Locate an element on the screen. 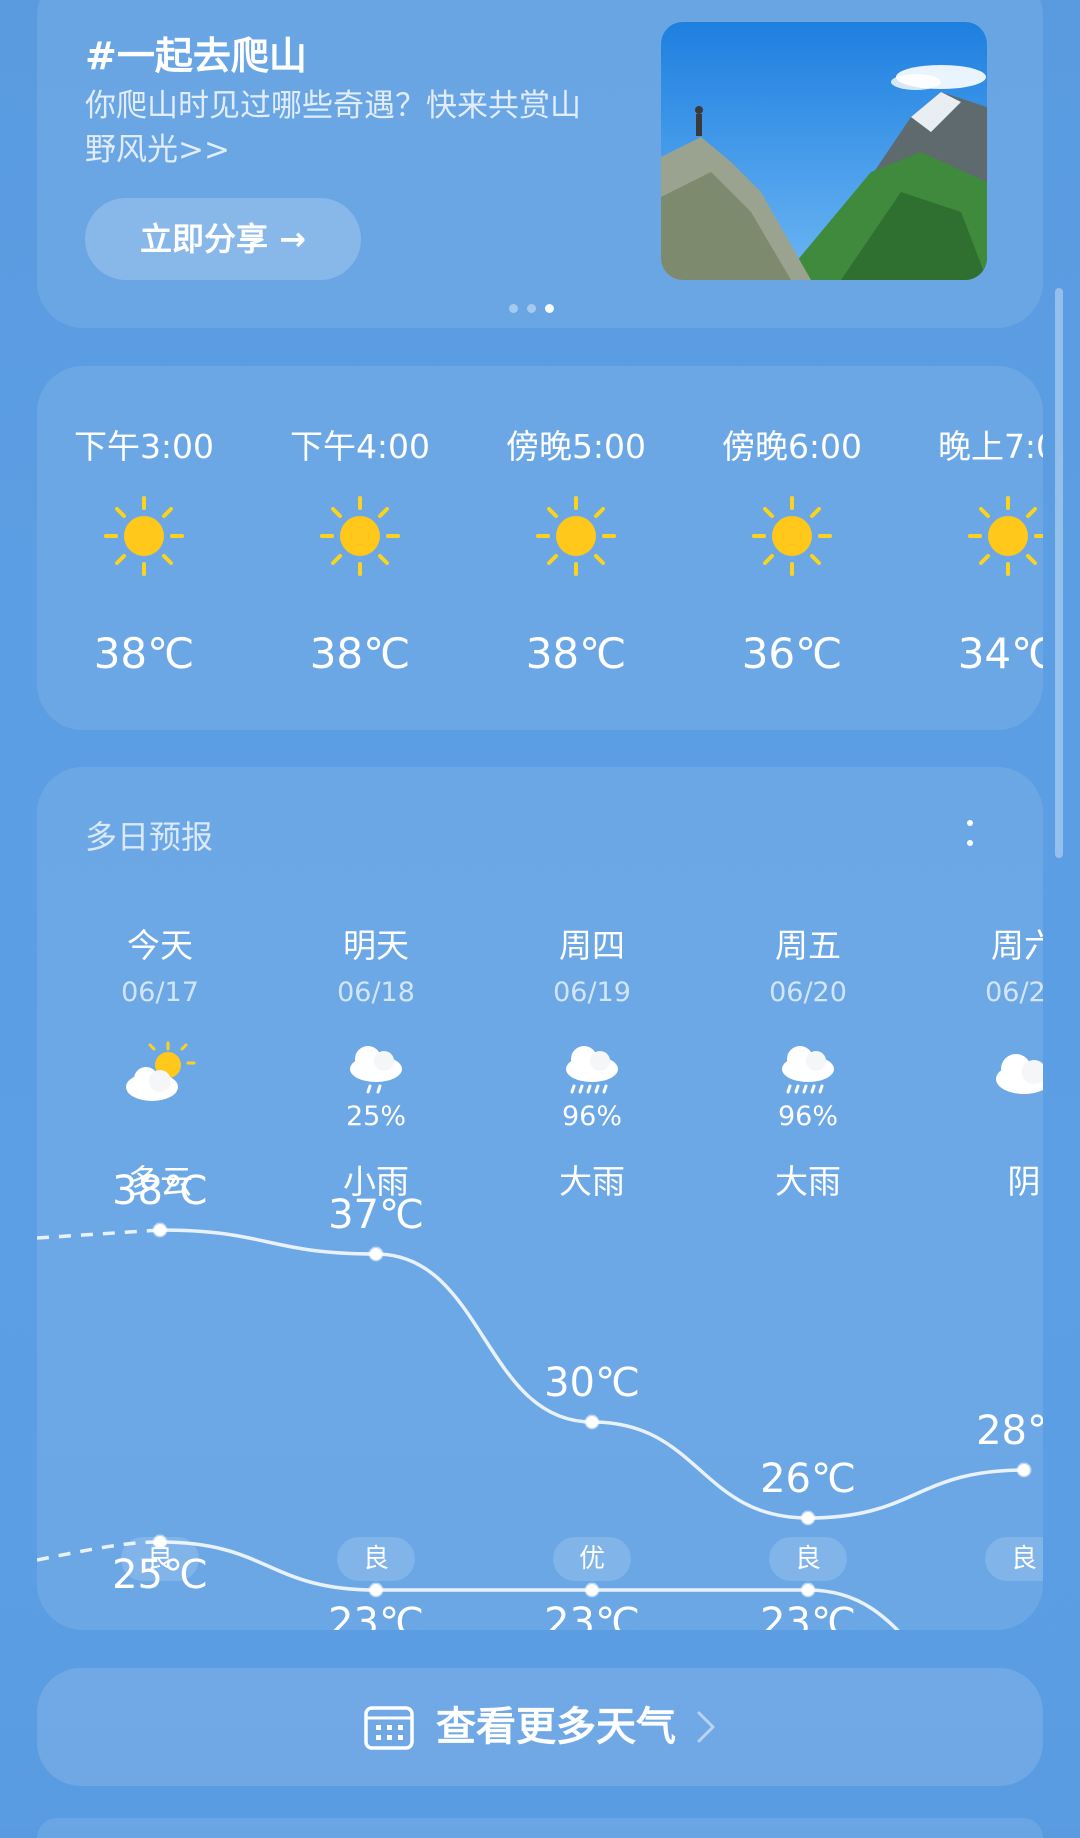 This screenshot has height=1838, width=1080. mountain-image is located at coordinates (824, 151).